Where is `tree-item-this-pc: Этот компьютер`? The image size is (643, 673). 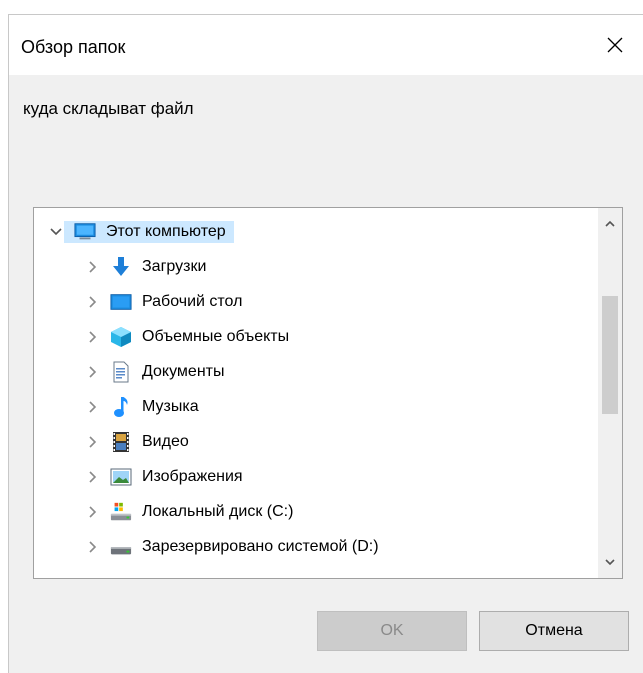 tree-item-this-pc: Этот компьютер is located at coordinates (141, 232).